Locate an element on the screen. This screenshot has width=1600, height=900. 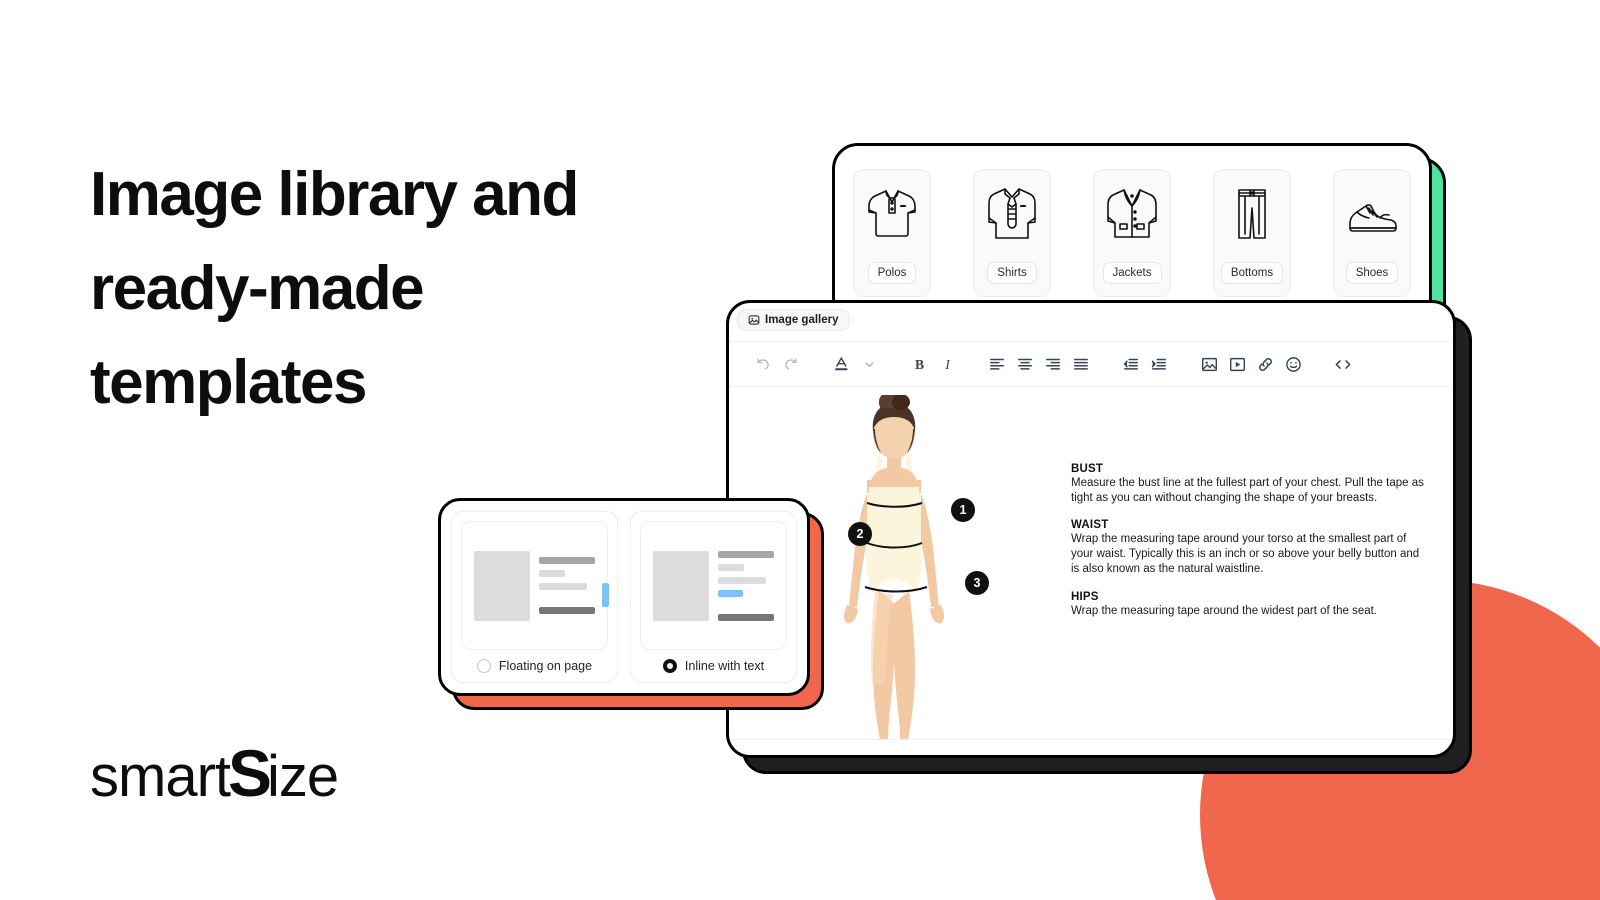
category-item-shirts: Shirts is located at coordinates (1012, 233).